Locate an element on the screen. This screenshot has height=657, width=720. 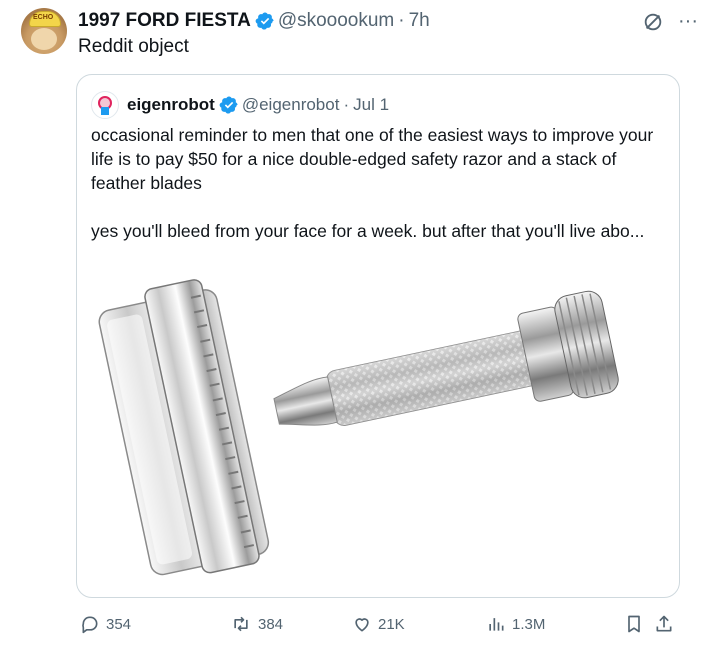
like-button: 21K is located at coordinates (378, 624).